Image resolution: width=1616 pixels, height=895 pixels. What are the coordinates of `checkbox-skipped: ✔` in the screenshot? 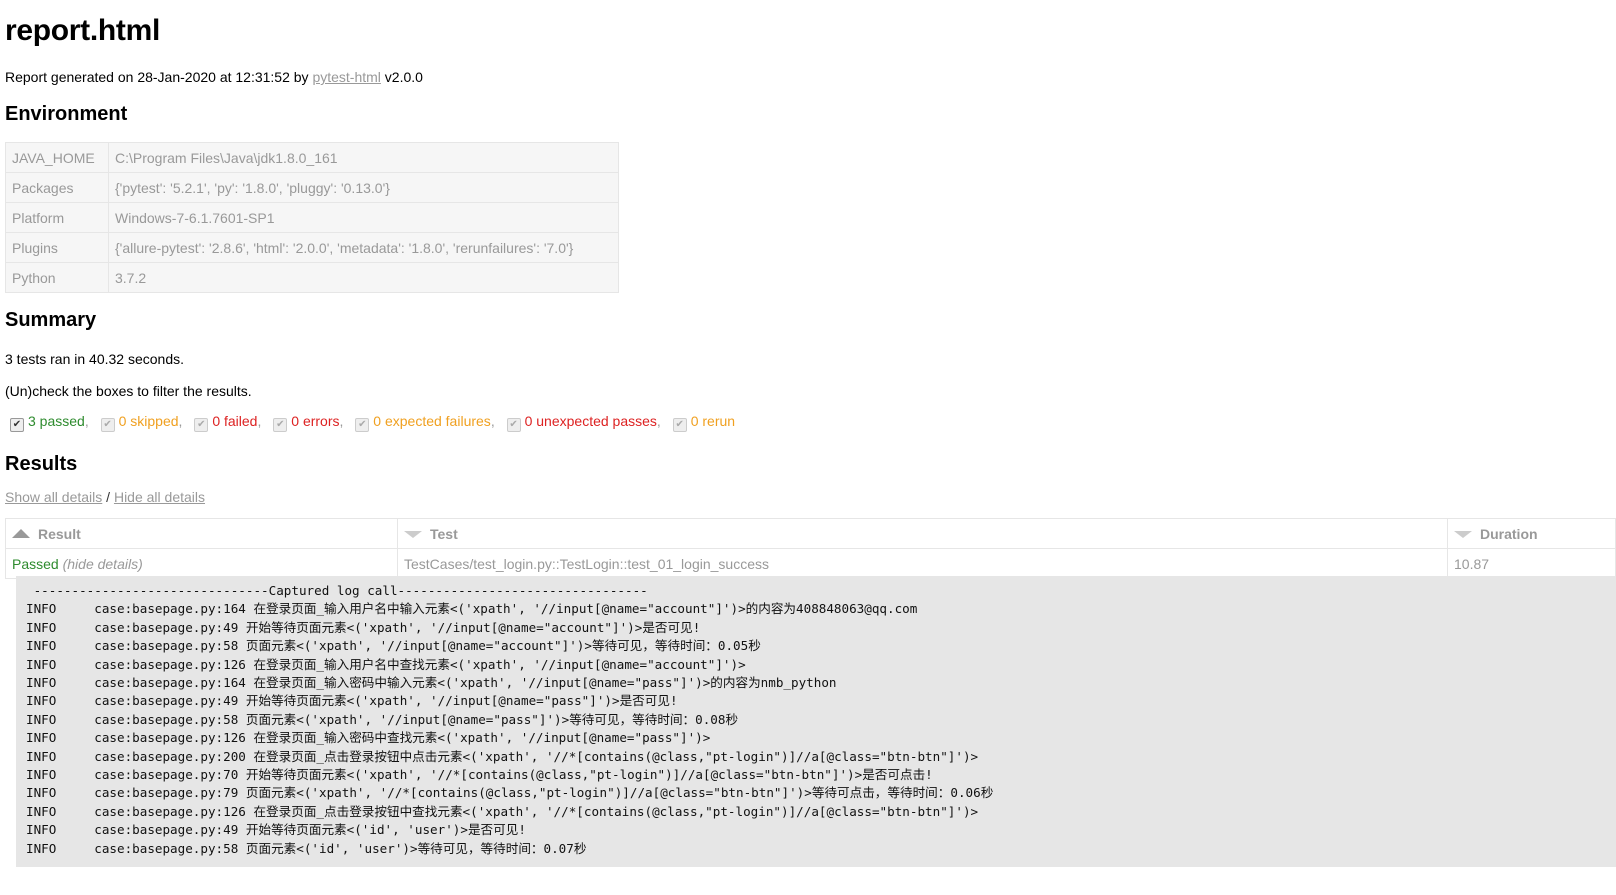 It's located at (107, 425).